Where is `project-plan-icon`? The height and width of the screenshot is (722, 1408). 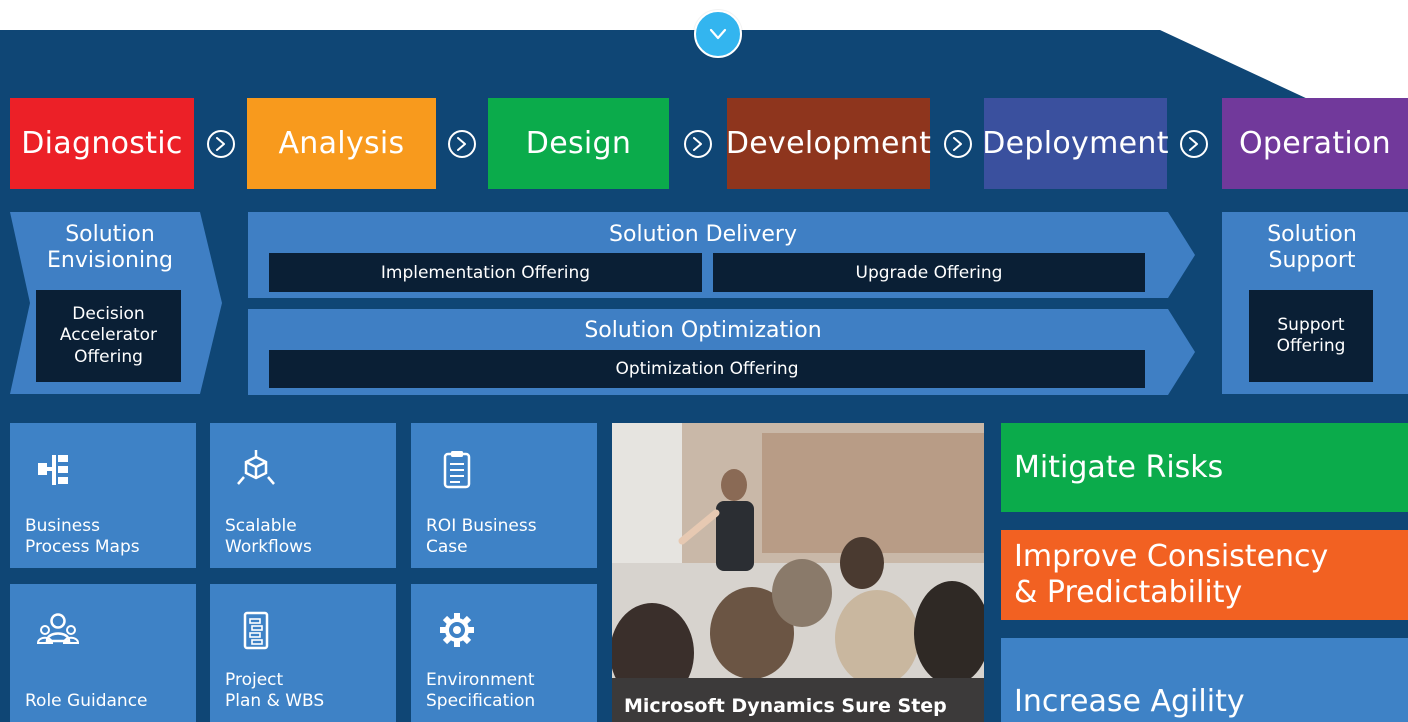 project-plan-icon is located at coordinates (256, 630).